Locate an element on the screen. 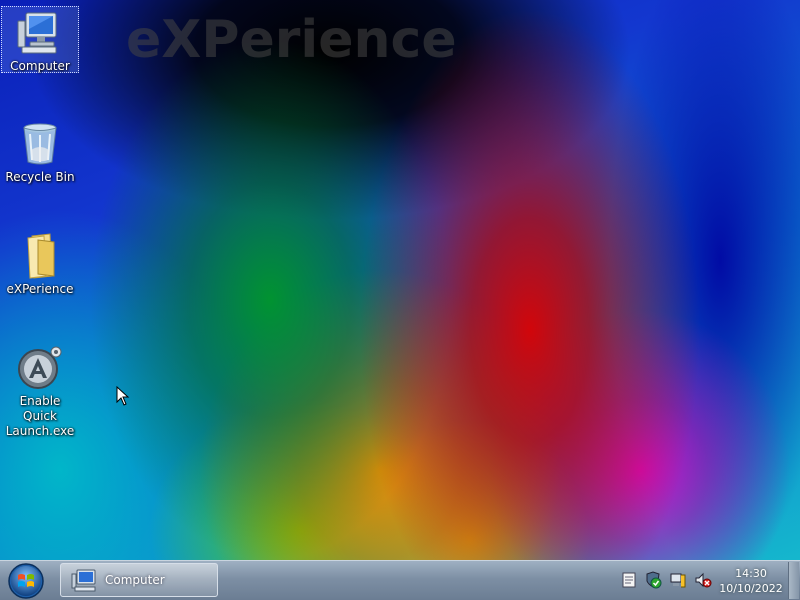  desktop-icon-label: Recycle Bin is located at coordinates (40, 177).